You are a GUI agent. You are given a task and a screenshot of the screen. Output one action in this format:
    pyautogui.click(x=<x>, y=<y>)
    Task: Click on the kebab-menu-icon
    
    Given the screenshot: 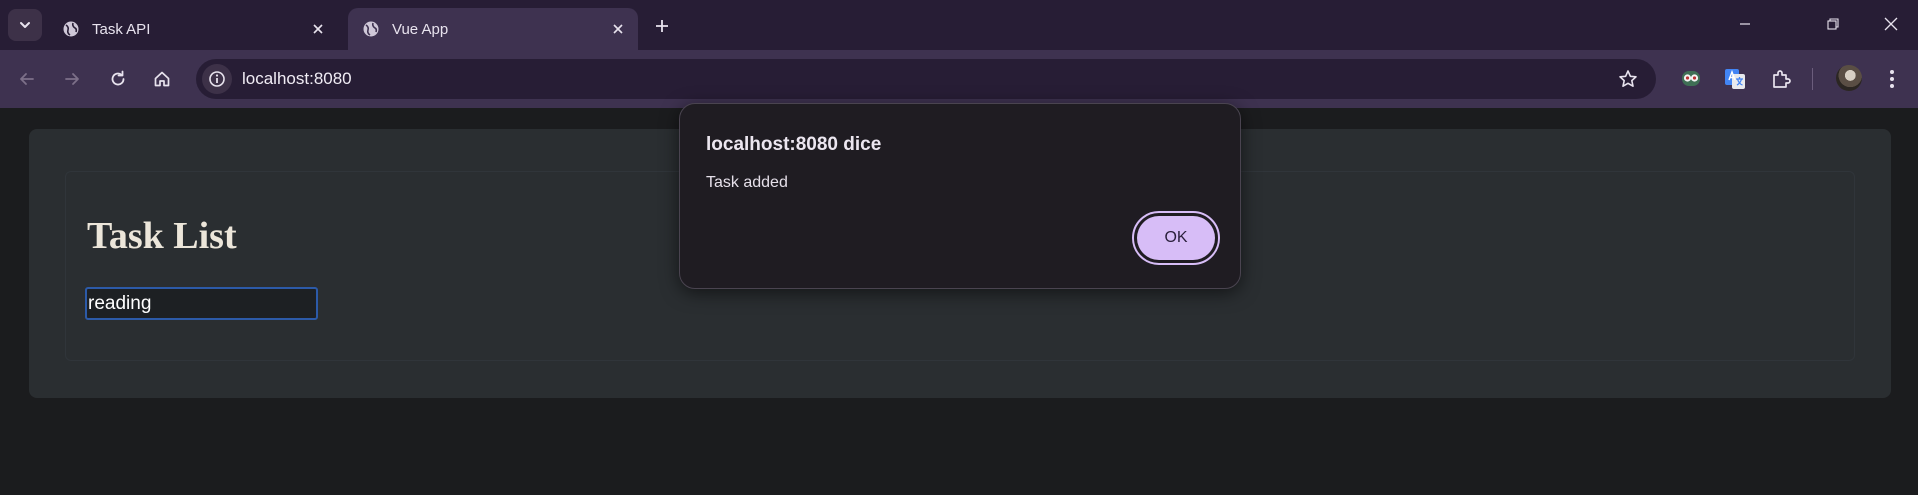 What is the action you would take?
    pyautogui.click(x=1892, y=79)
    